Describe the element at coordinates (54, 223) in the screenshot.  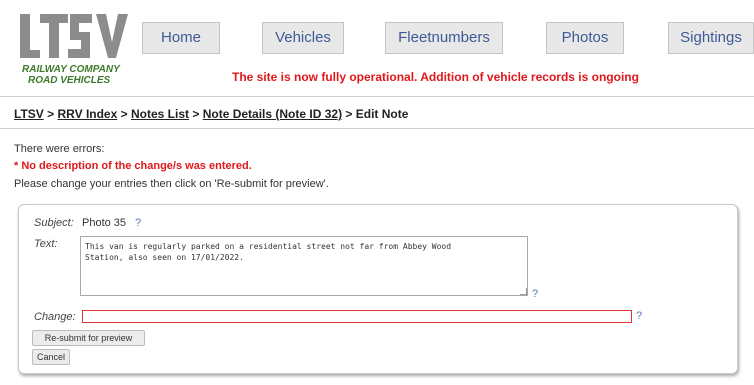
I see `subject-label: Subject:` at that location.